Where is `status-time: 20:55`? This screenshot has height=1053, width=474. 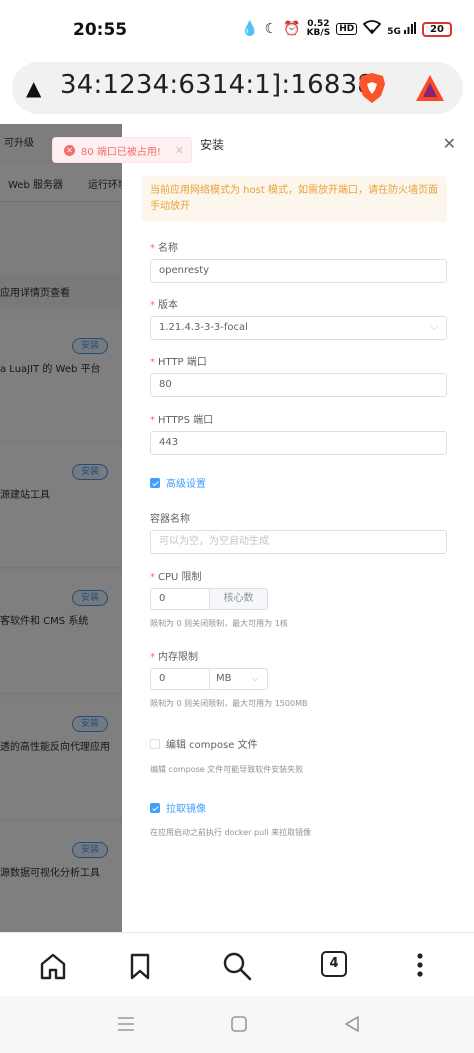
status-time: 20:55 is located at coordinates (100, 30).